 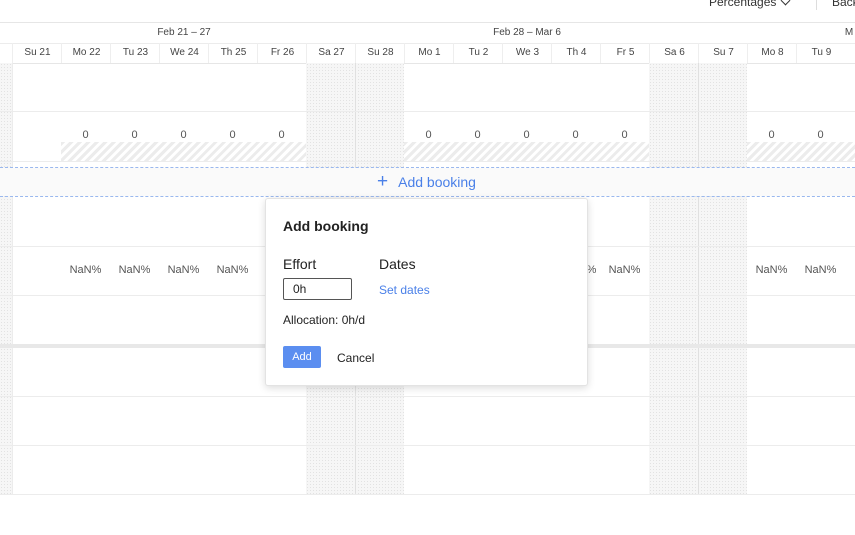 I want to click on add-button: Add, so click(x=302, y=357).